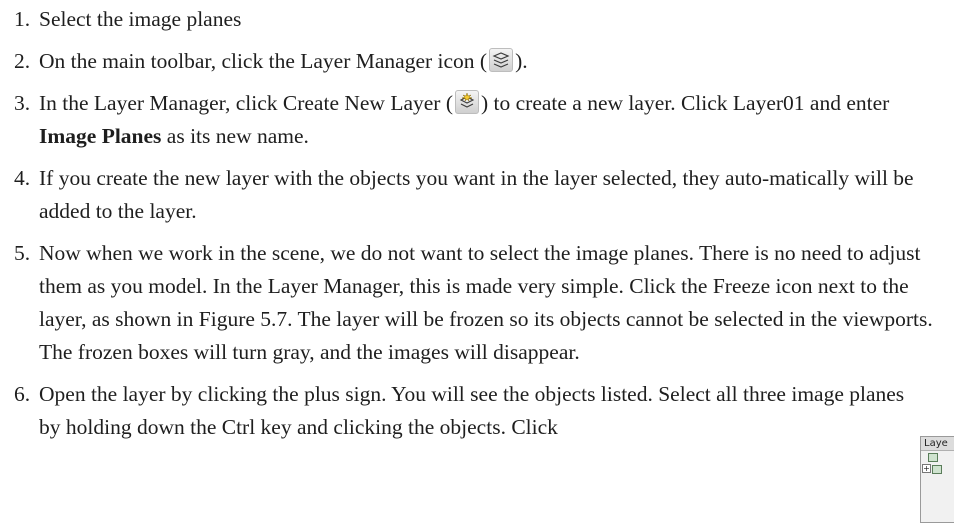 Image resolution: width=954 pixels, height=523 pixels. Describe the element at coordinates (937, 479) in the screenshot. I see `layer-manager-thumbnail: Laye +` at that location.